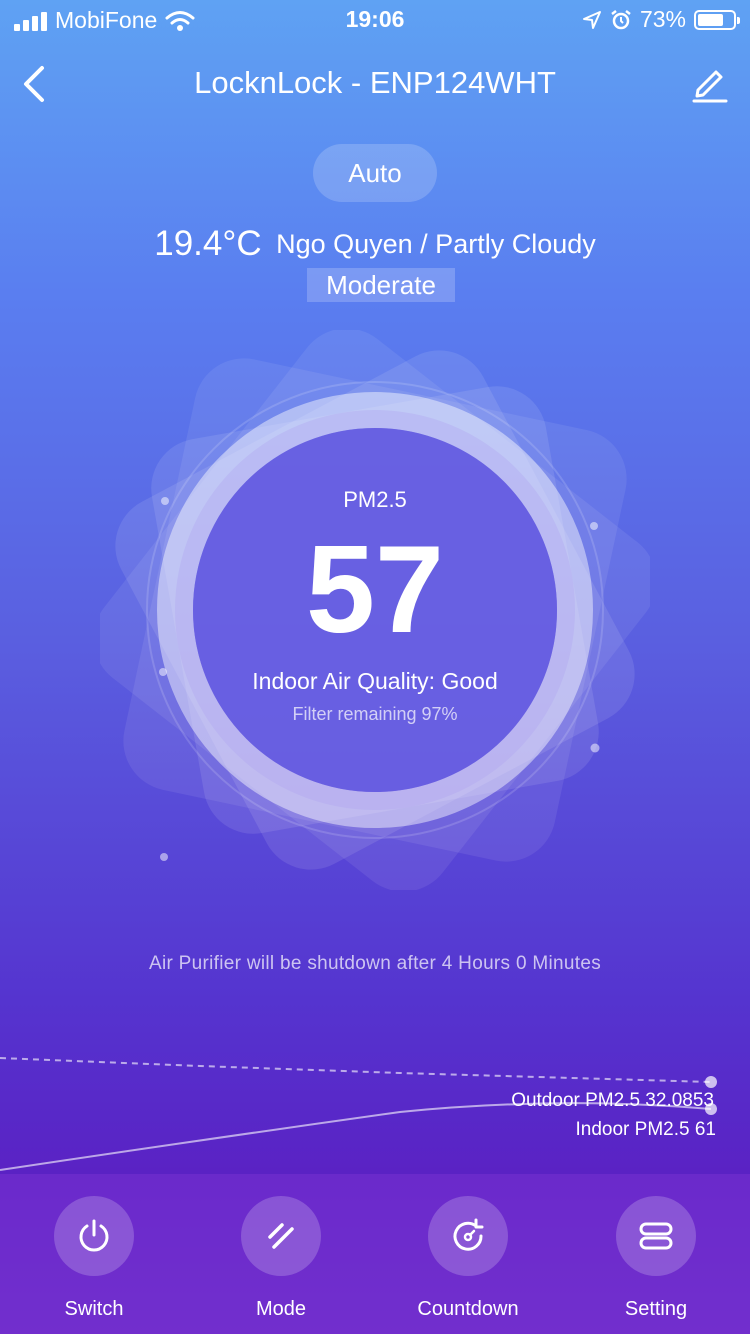 The height and width of the screenshot is (1334, 750). What do you see at coordinates (621, 19) in the screenshot?
I see `alarm-icon` at bounding box center [621, 19].